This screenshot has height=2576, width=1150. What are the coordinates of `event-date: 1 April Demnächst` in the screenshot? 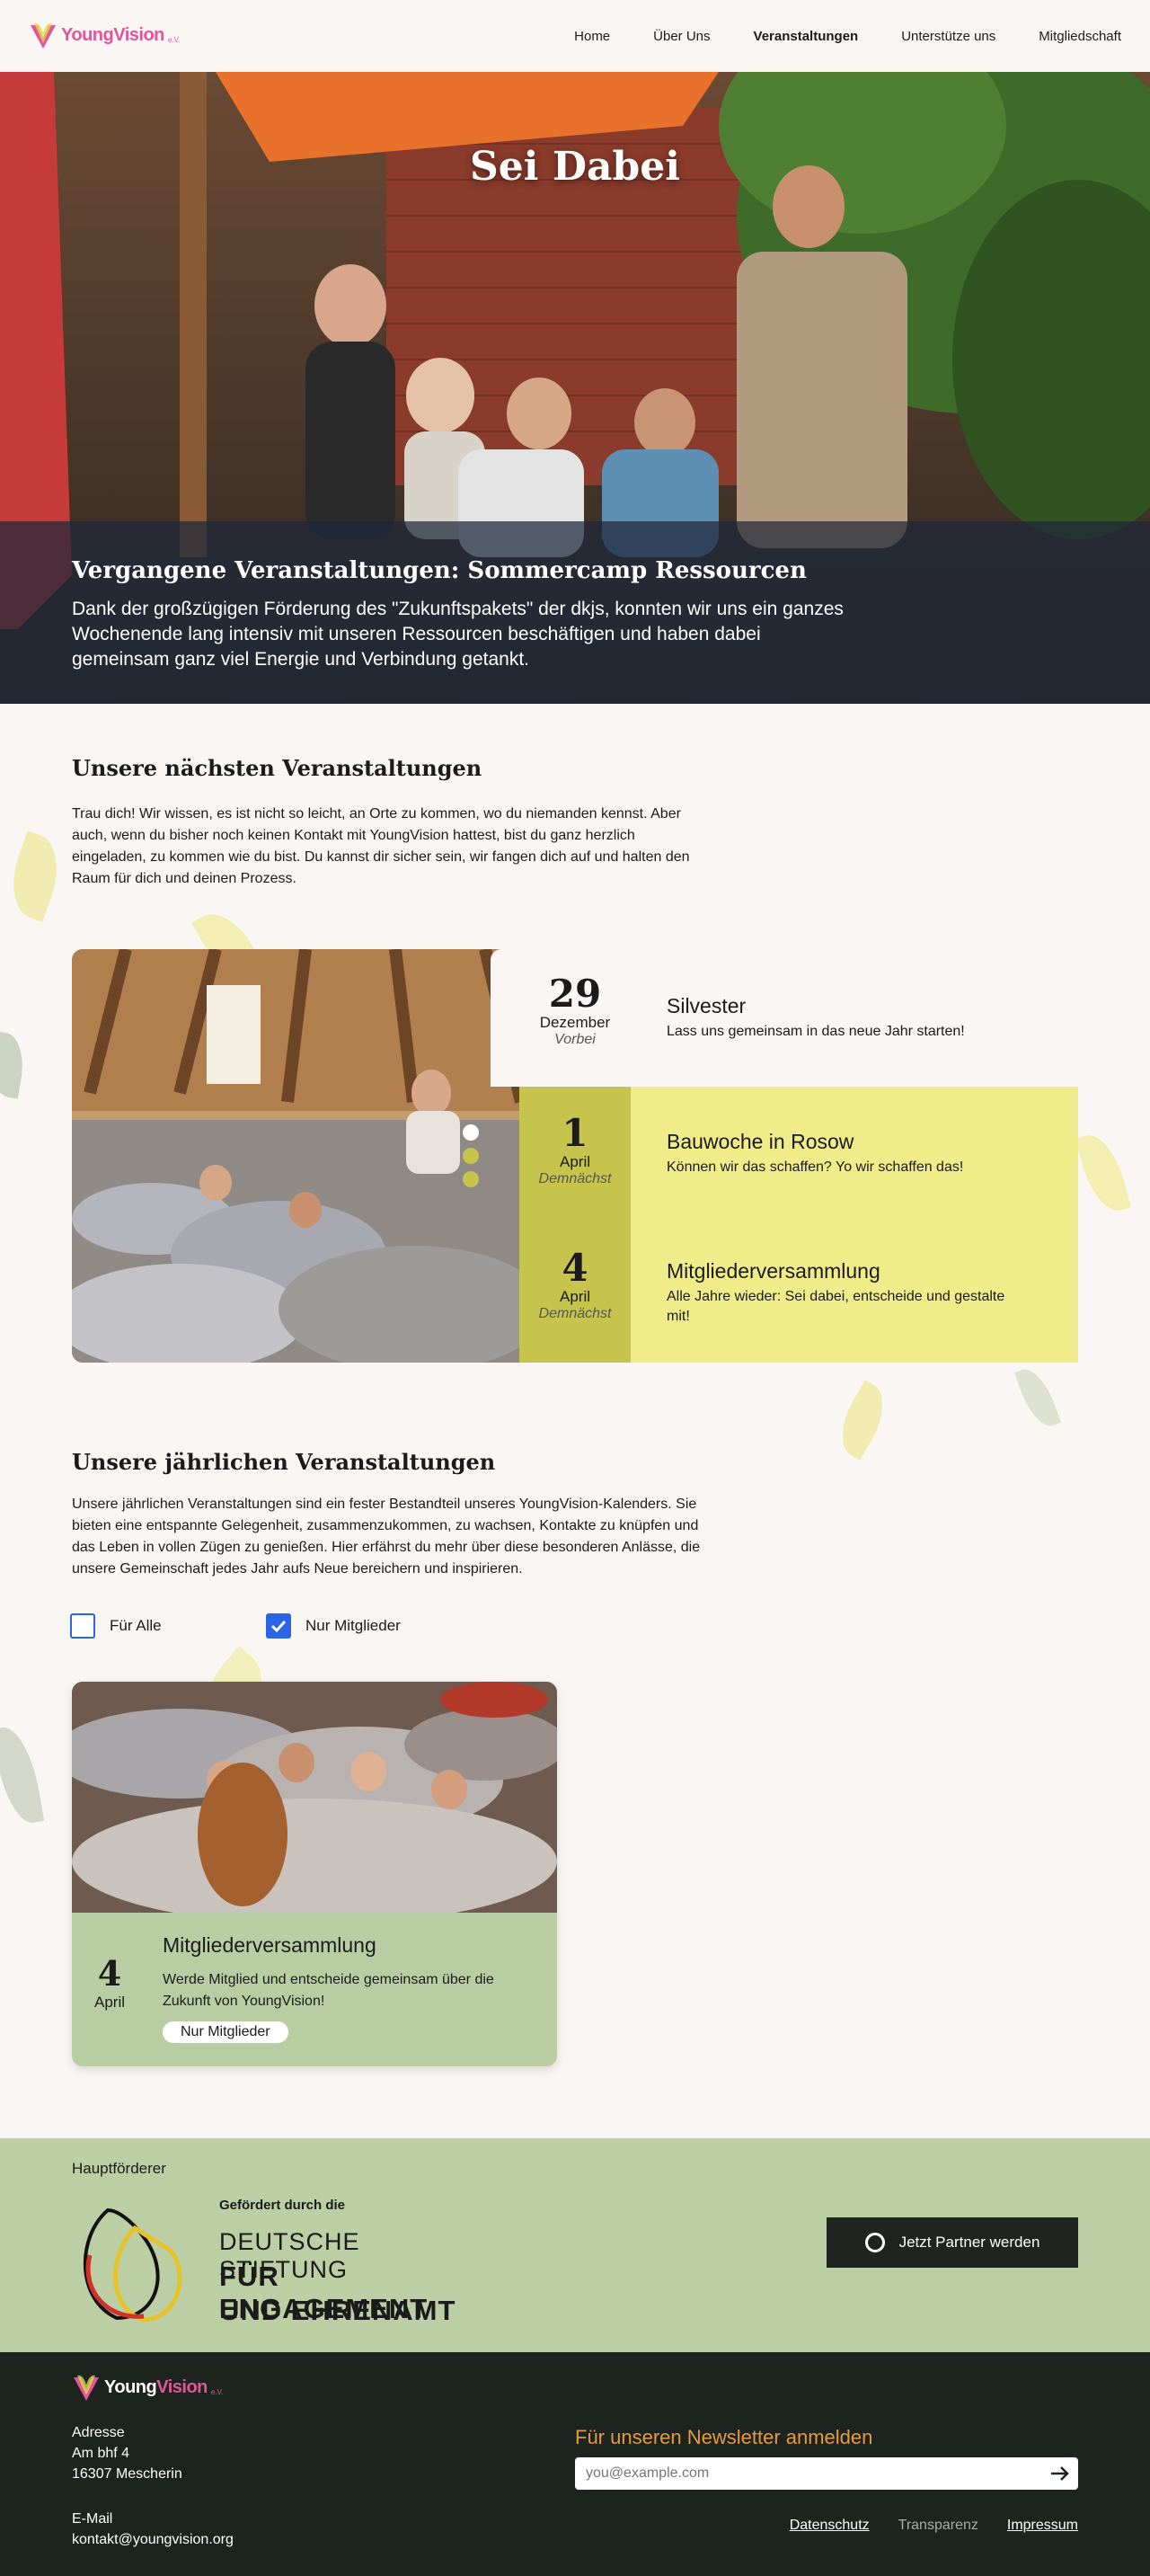 It's located at (575, 1150).